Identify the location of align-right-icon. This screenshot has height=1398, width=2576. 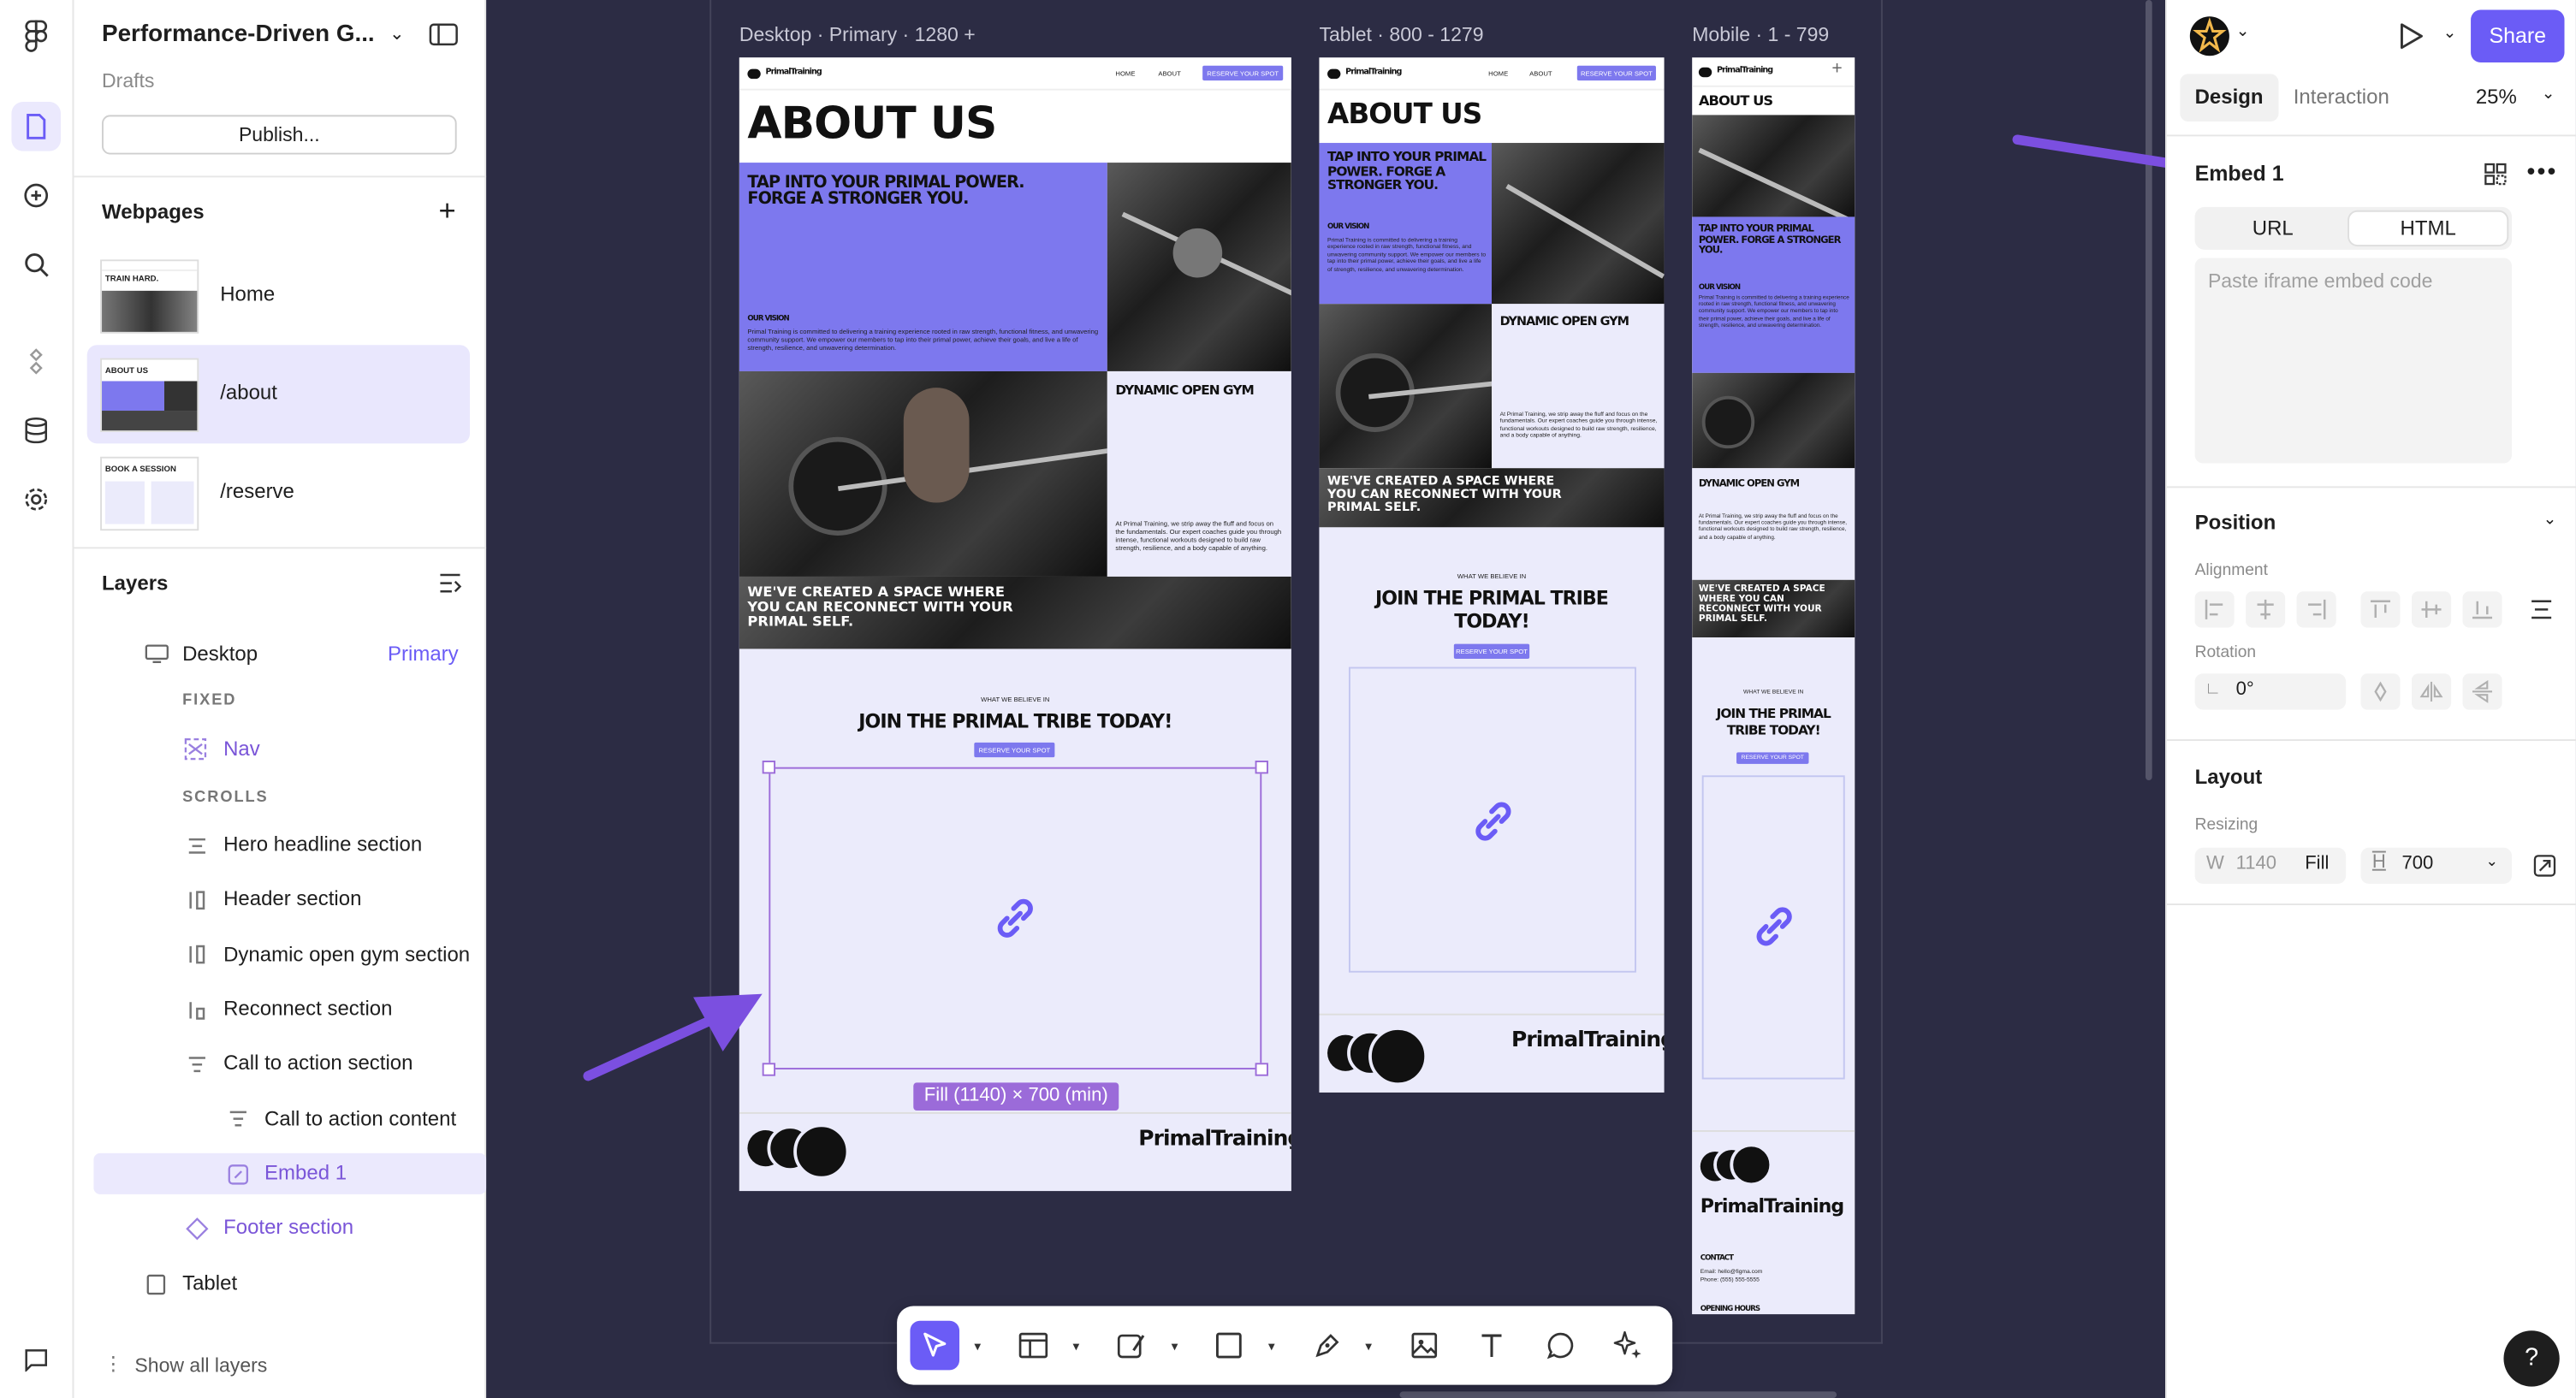
(2316, 609).